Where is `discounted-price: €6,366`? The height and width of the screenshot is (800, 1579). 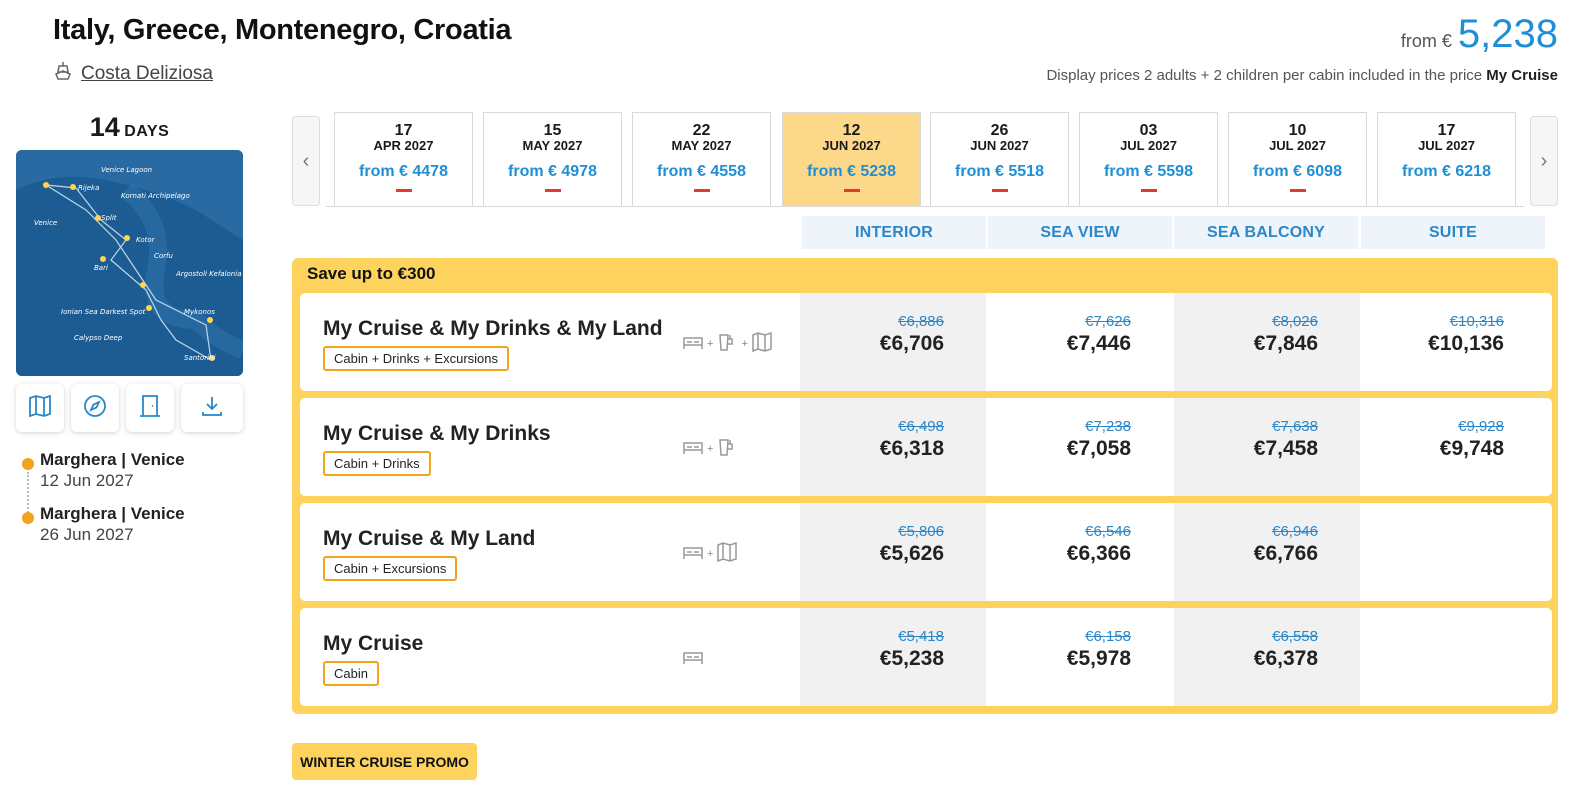 discounted-price: €6,366 is located at coordinates (1098, 553).